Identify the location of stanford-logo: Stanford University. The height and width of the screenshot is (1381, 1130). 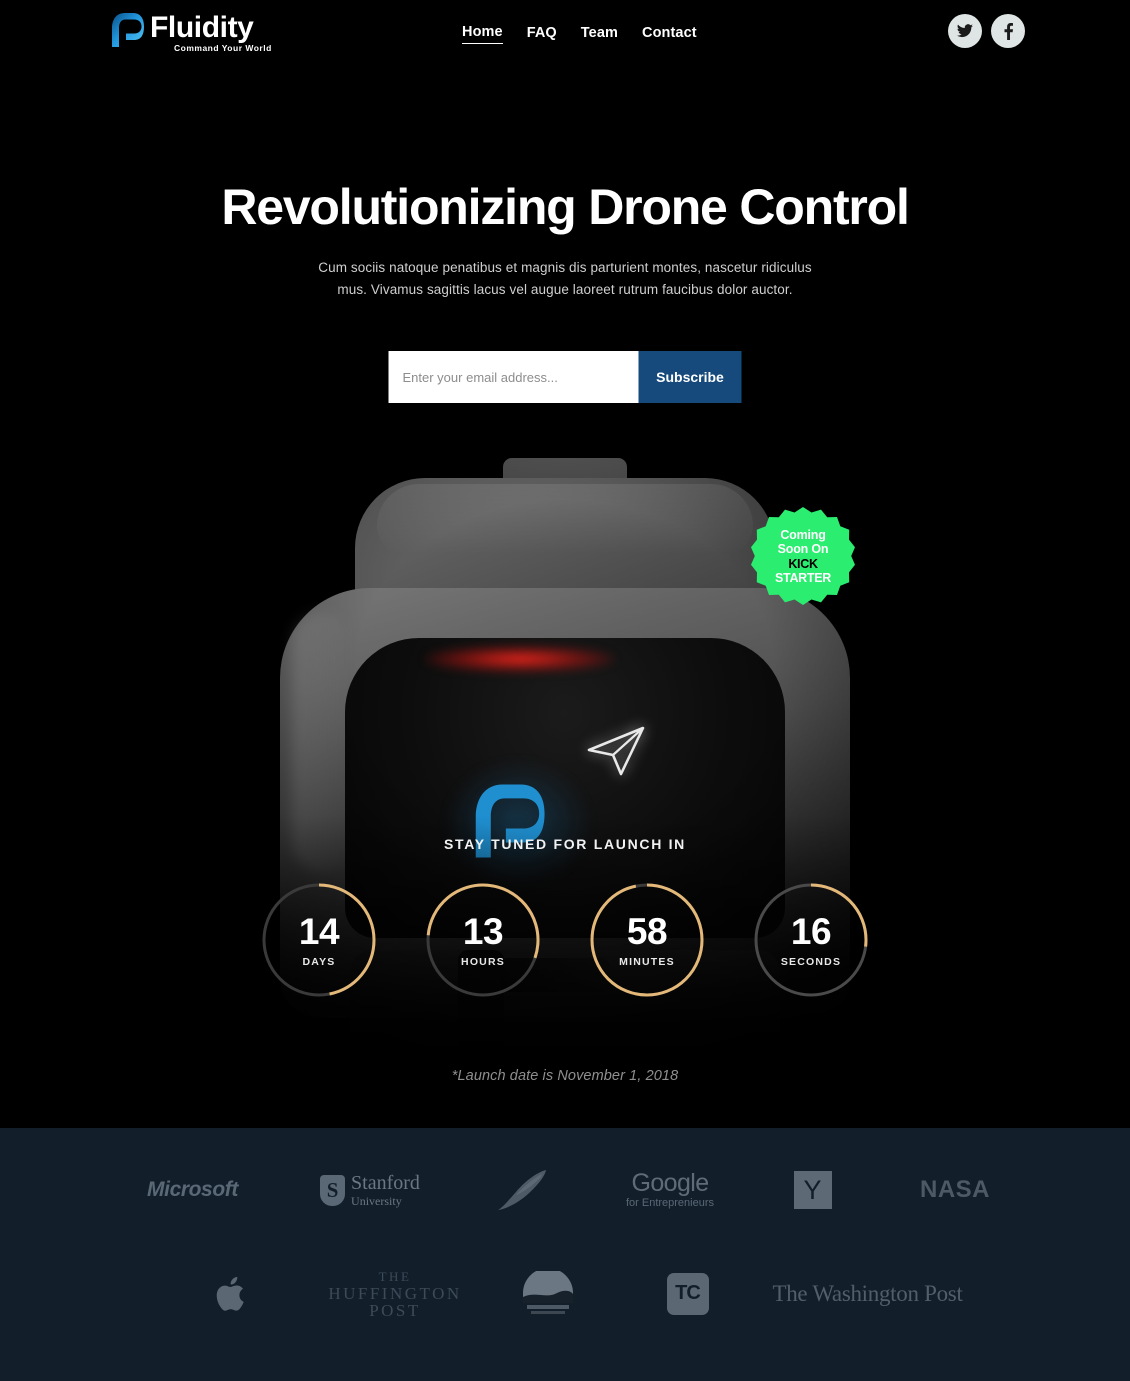
(370, 1189).